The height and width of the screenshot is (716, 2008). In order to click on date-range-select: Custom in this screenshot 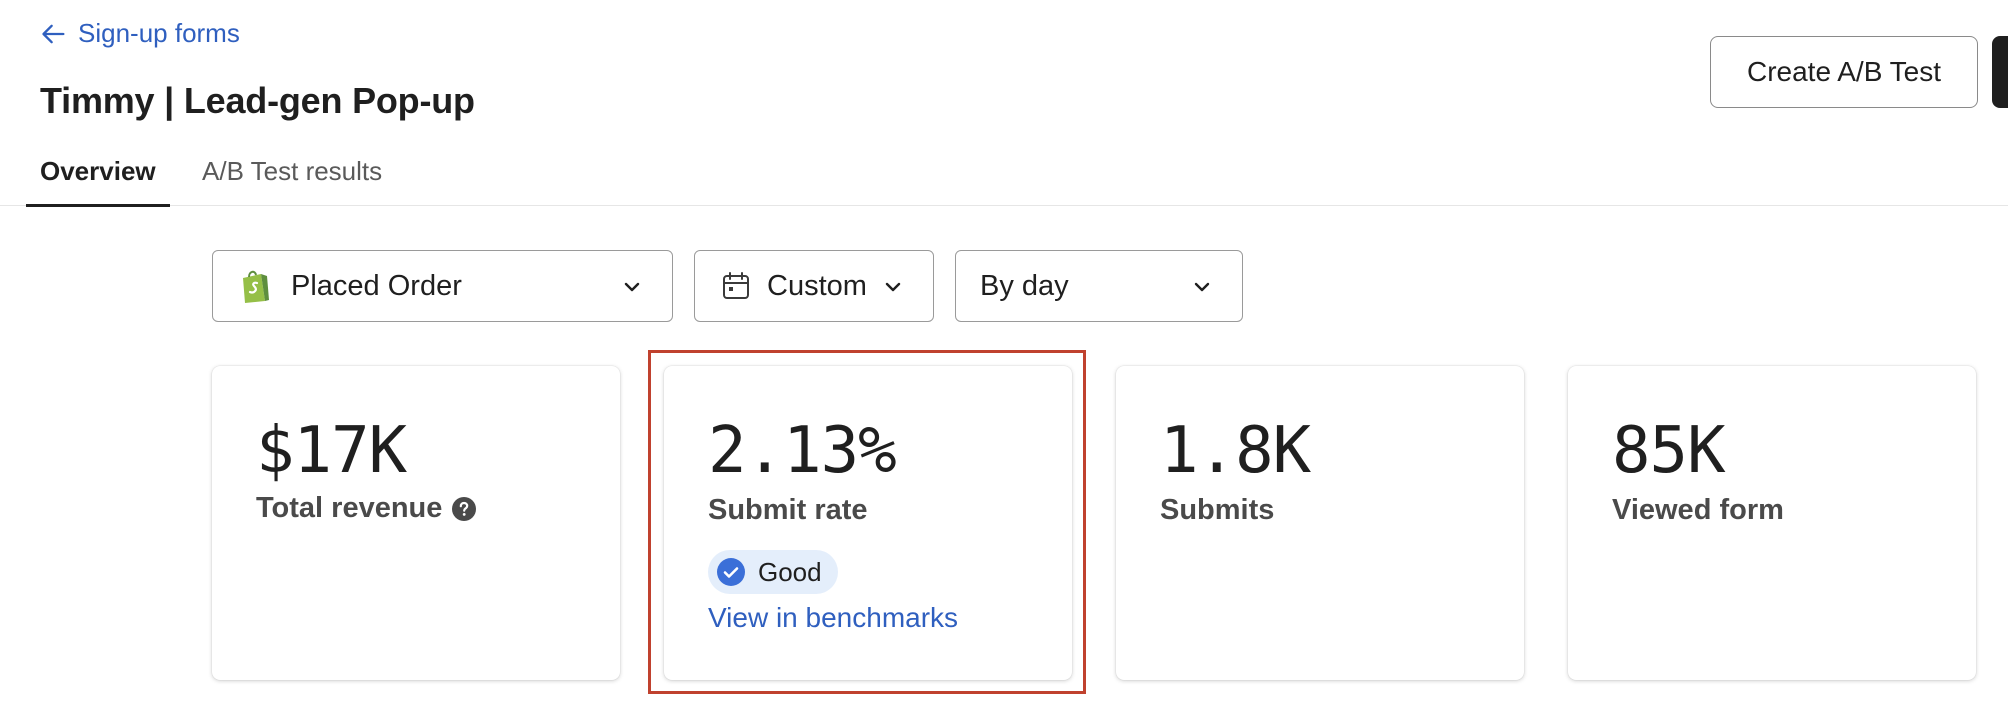, I will do `click(814, 286)`.